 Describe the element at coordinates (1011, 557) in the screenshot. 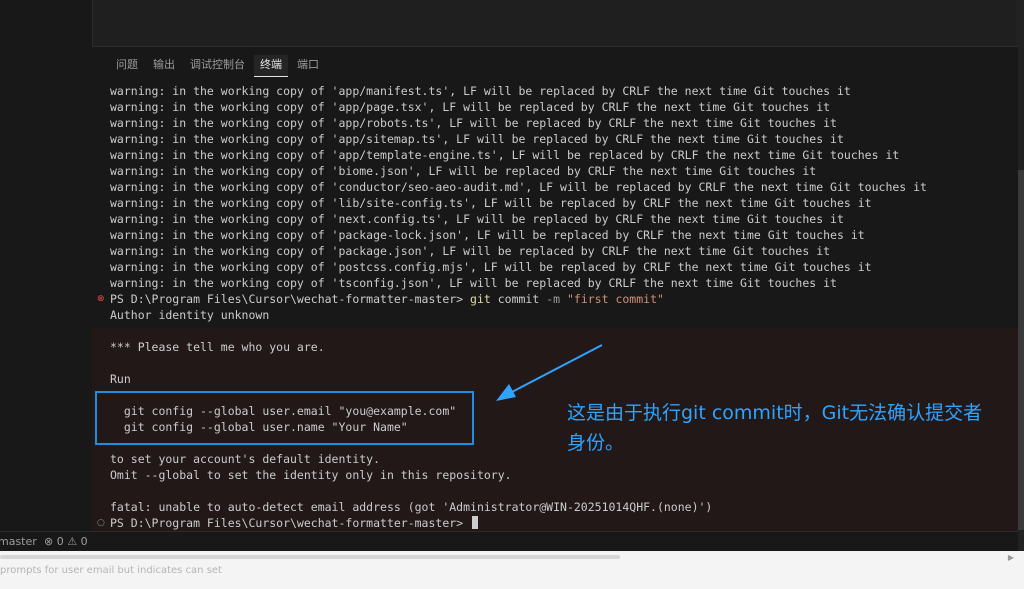

I see `scroll-right-icon: ▶` at that location.